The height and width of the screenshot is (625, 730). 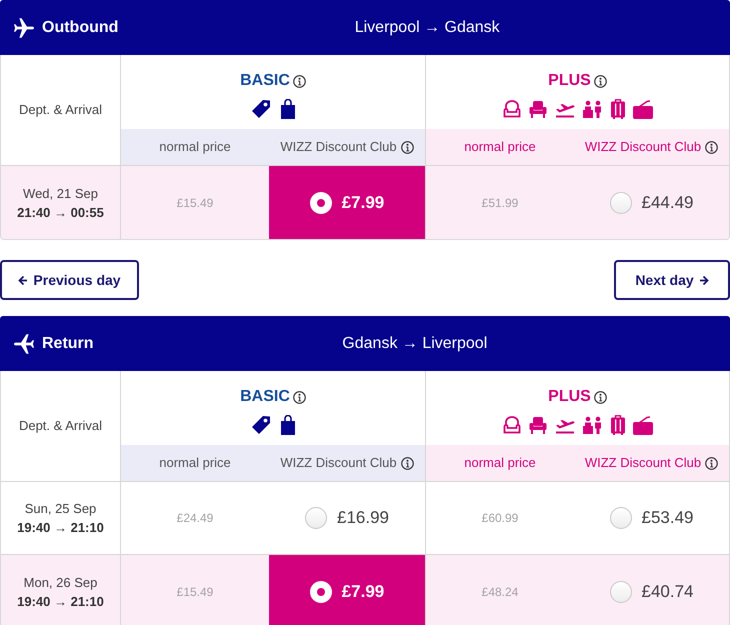 What do you see at coordinates (703, 280) in the screenshot?
I see `arrow-right-icon` at bounding box center [703, 280].